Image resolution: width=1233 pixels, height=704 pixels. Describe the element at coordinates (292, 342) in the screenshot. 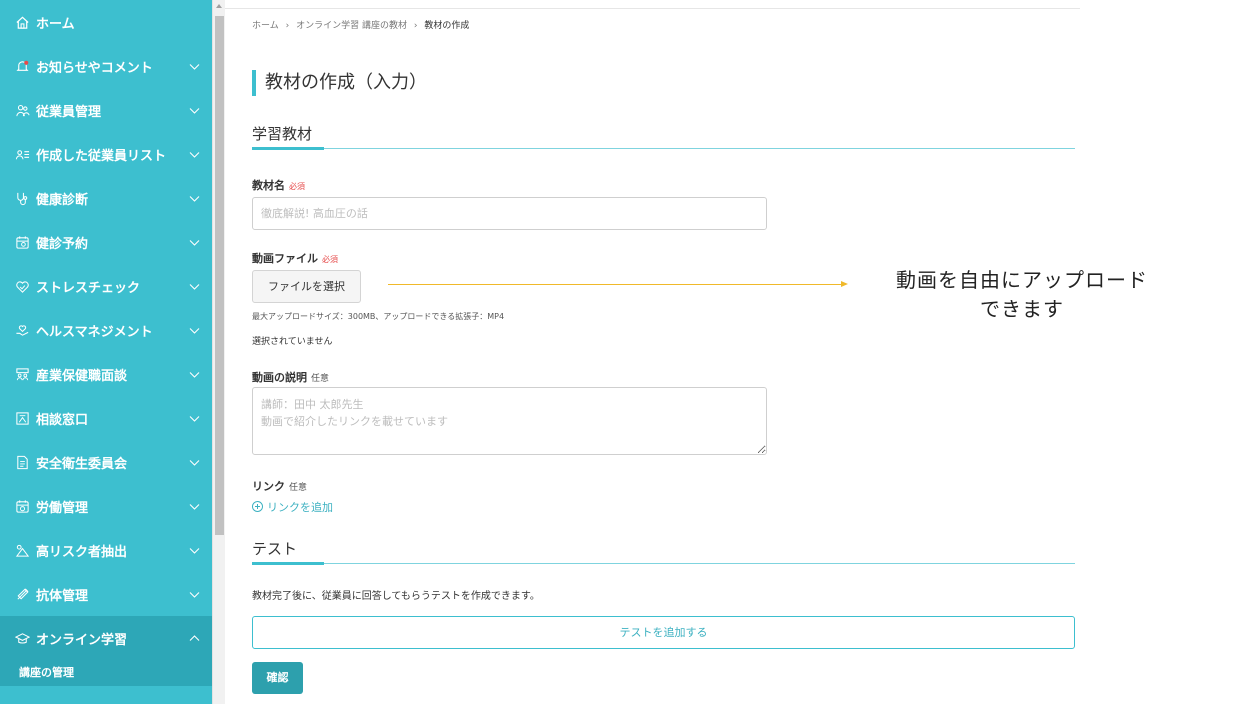

I see `file-status: 選択されていません` at that location.